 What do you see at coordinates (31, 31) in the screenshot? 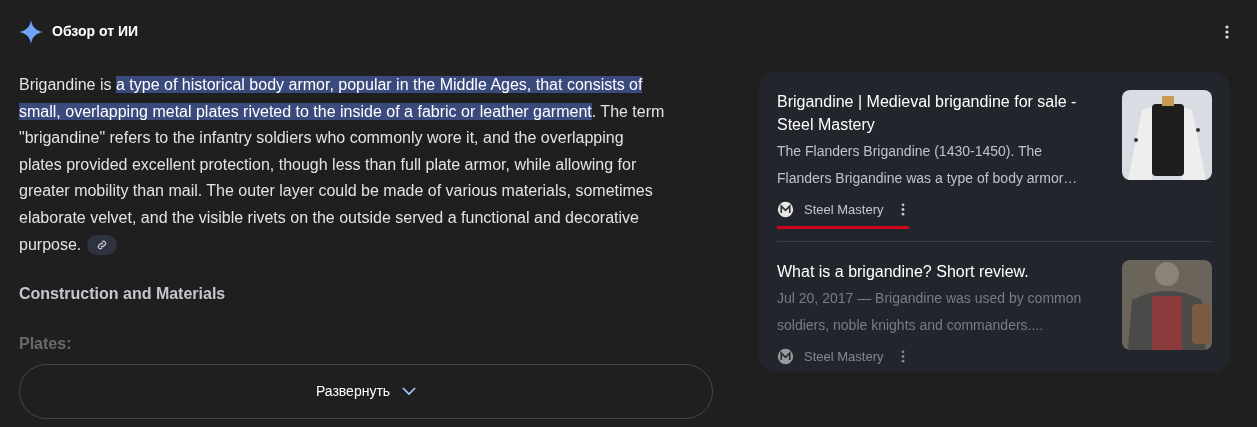
I see `sparkle-icon` at bounding box center [31, 31].